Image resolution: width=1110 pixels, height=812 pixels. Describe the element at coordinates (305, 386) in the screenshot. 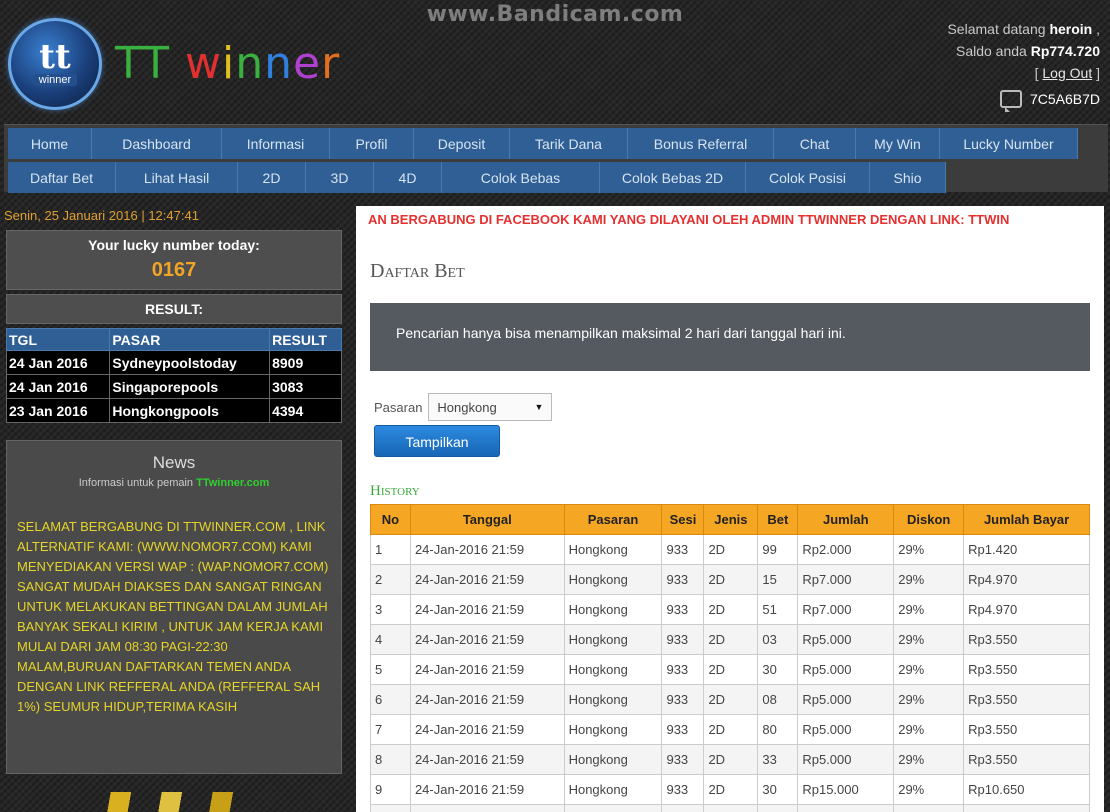

I see `result-cell: 3083` at that location.